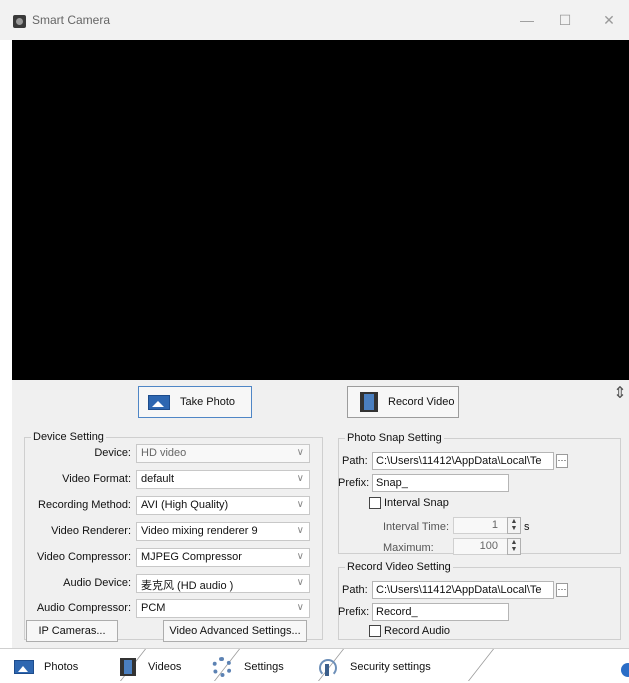  Describe the element at coordinates (320, 404) in the screenshot. I see `capture-toolbar: Take Photo Record Video ⇕` at that location.